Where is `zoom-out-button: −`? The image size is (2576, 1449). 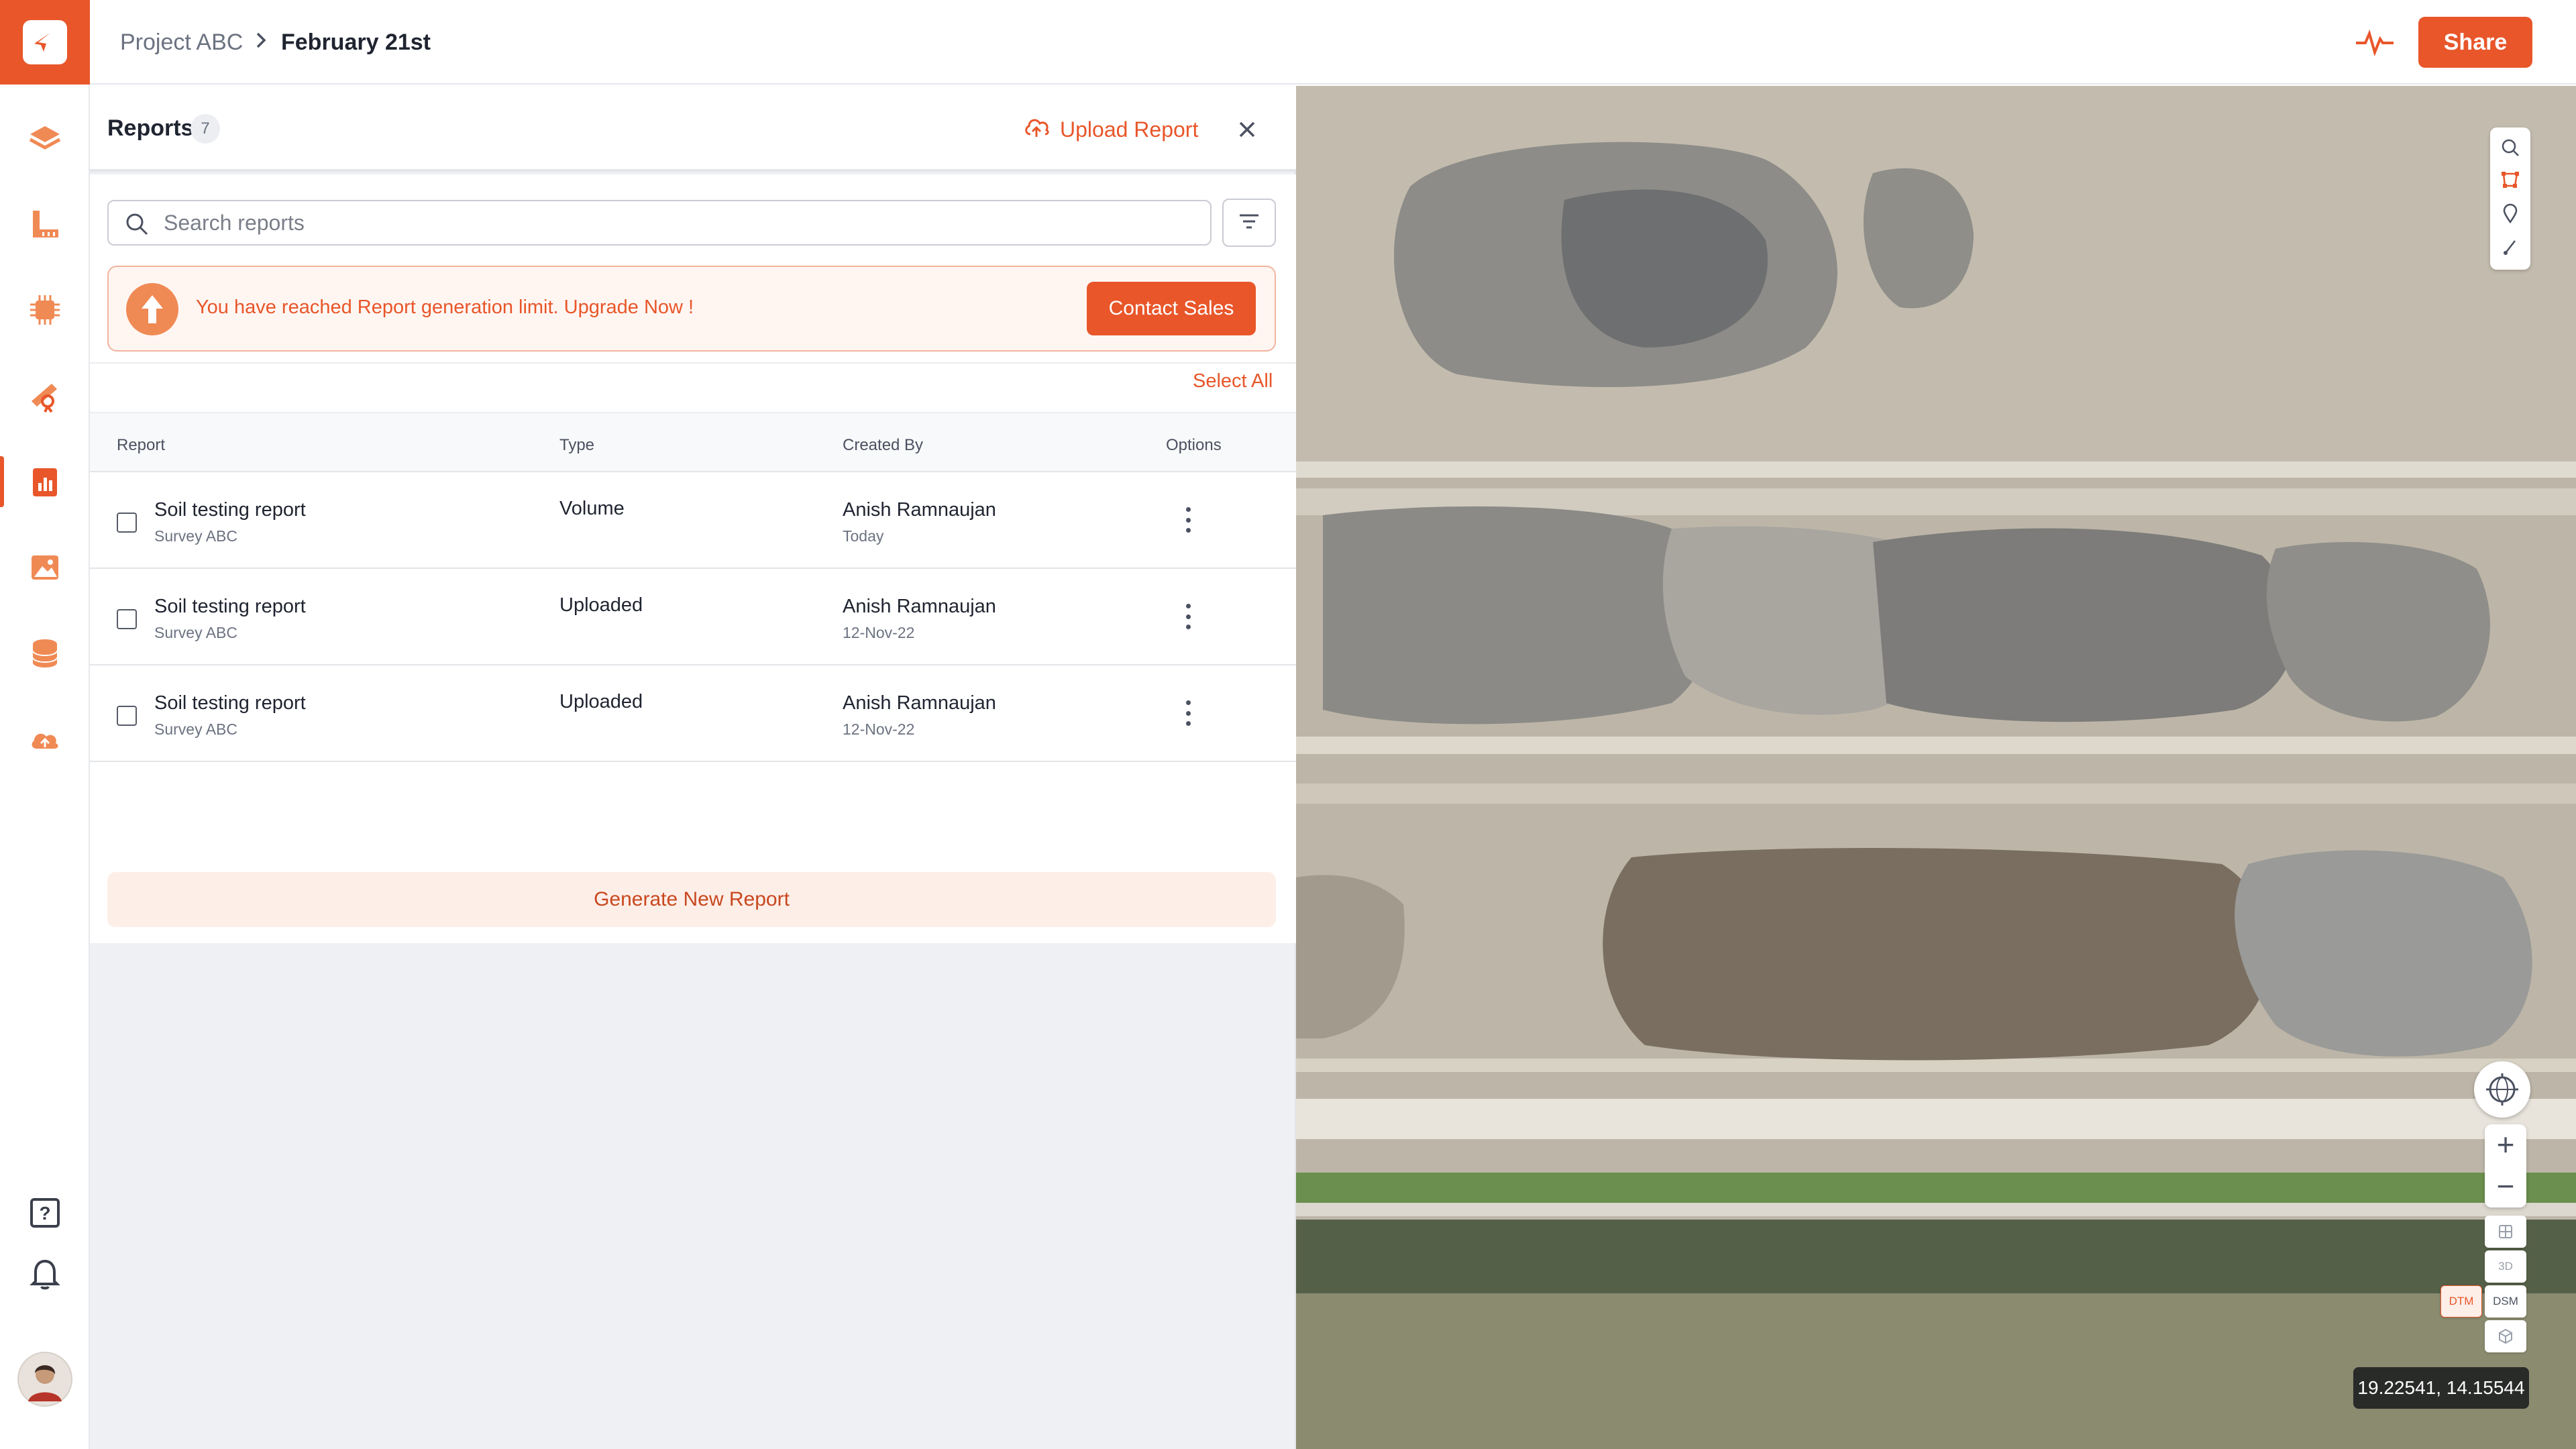 zoom-out-button: − is located at coordinates (2505, 1186).